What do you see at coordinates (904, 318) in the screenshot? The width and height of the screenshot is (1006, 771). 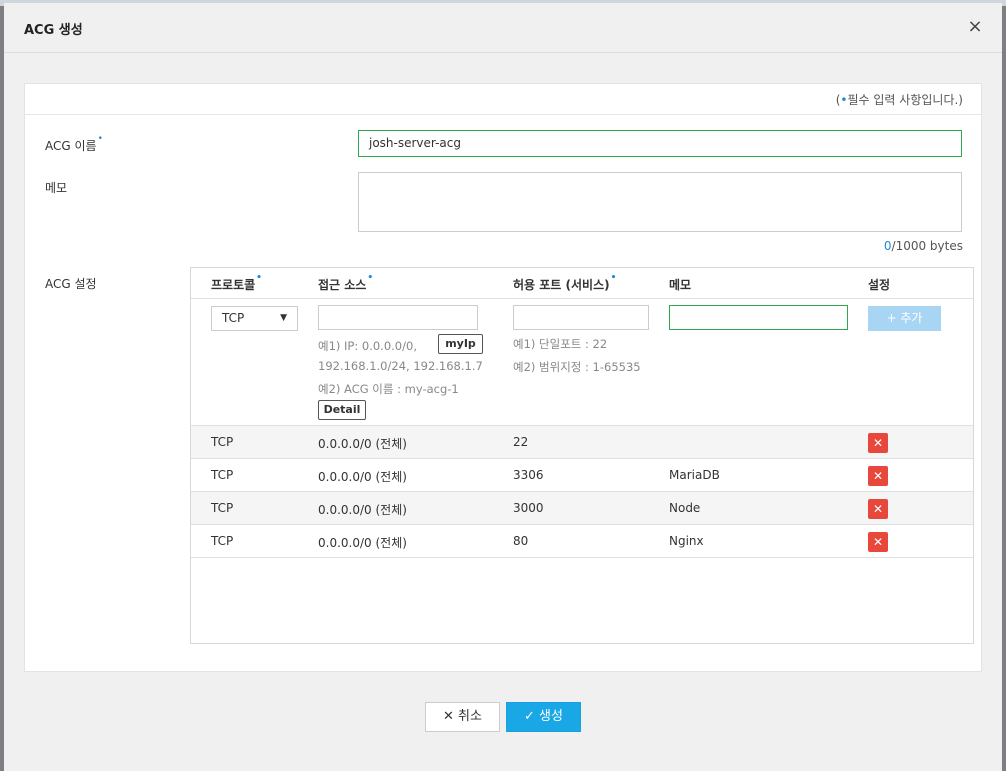 I see `add-rule-button: + 추가` at bounding box center [904, 318].